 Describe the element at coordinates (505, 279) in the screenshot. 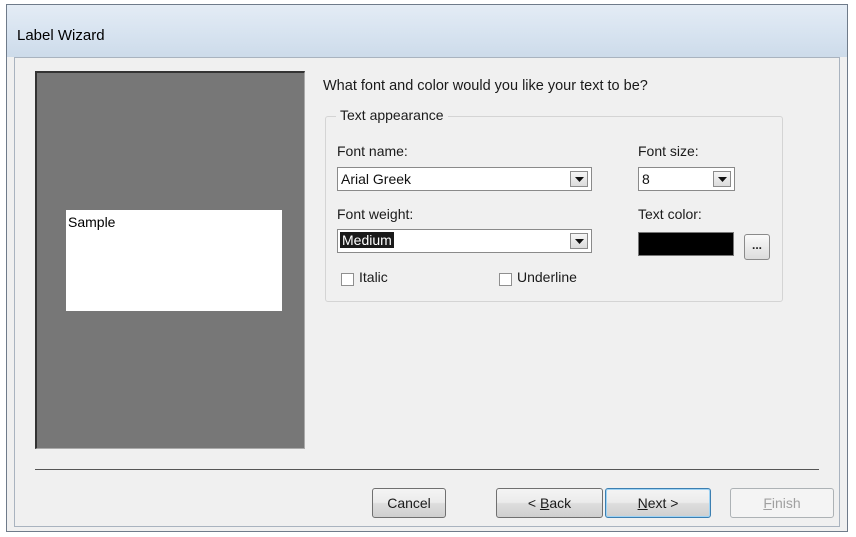

I see `underline-checkbox` at that location.